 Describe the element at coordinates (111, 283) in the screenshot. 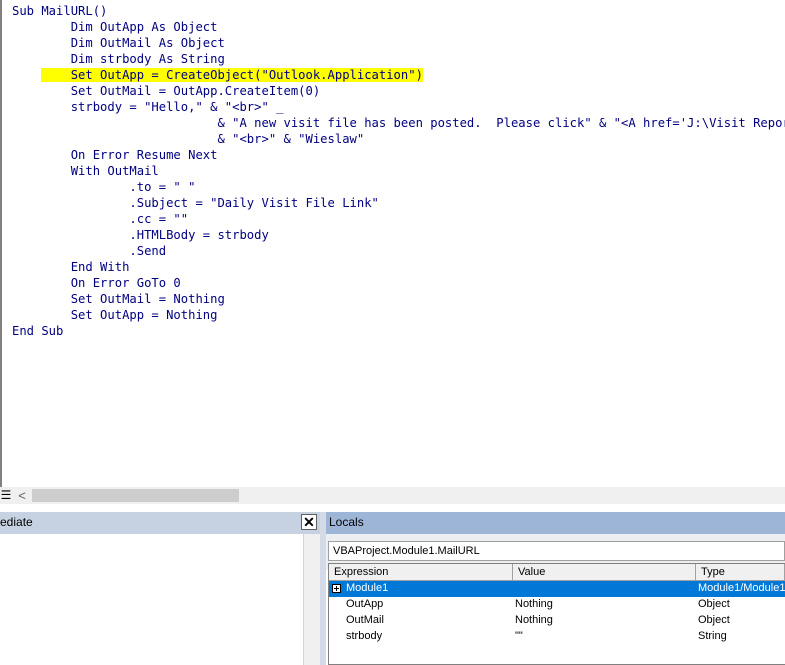

I see `code-text: On Error GoTo 0` at that location.